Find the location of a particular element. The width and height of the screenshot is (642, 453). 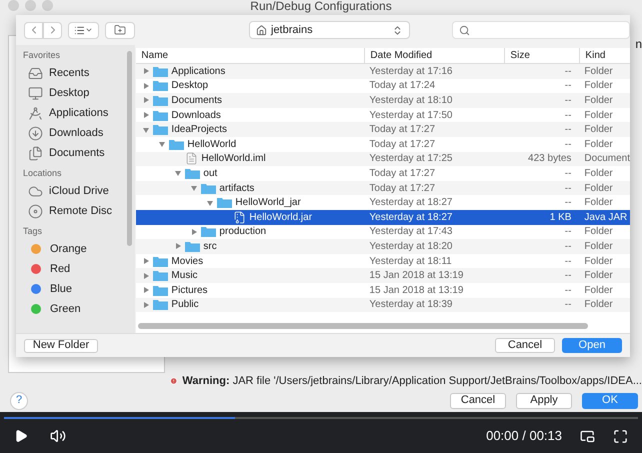

sidebar-item: Recents is located at coordinates (76, 73).